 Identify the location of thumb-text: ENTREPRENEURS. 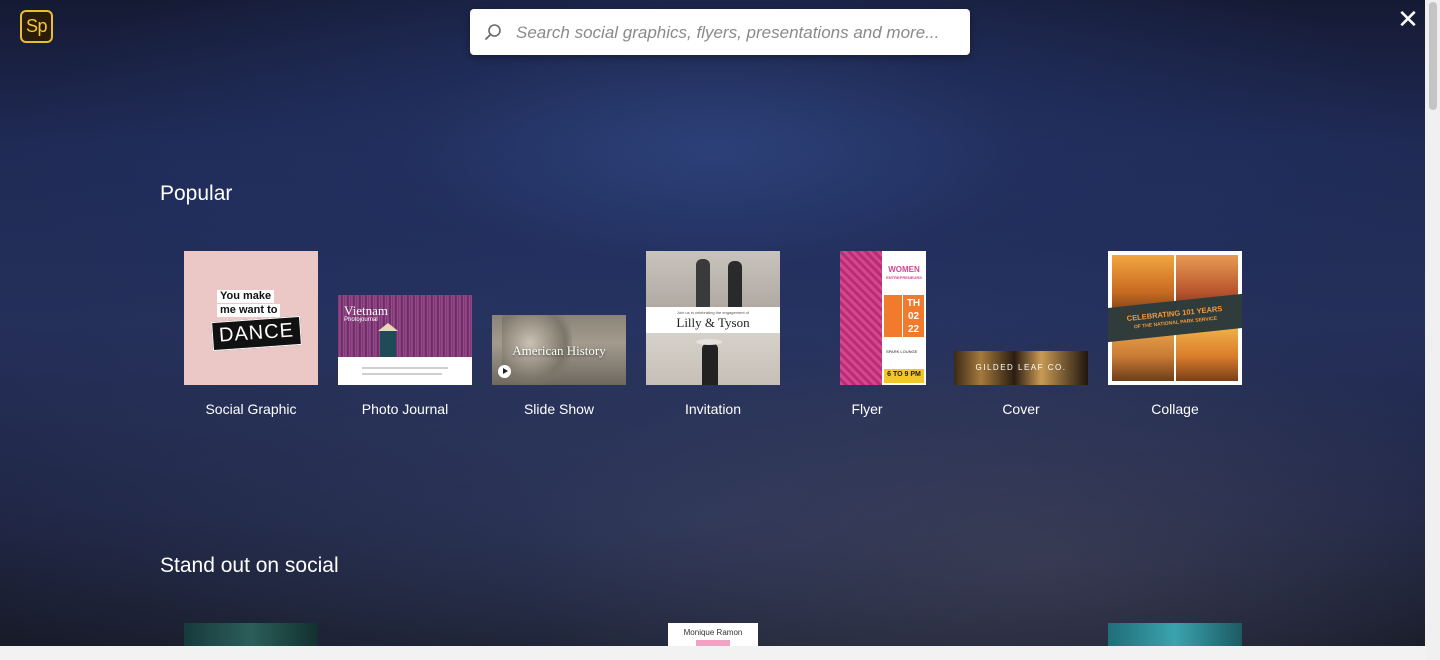
(904, 277).